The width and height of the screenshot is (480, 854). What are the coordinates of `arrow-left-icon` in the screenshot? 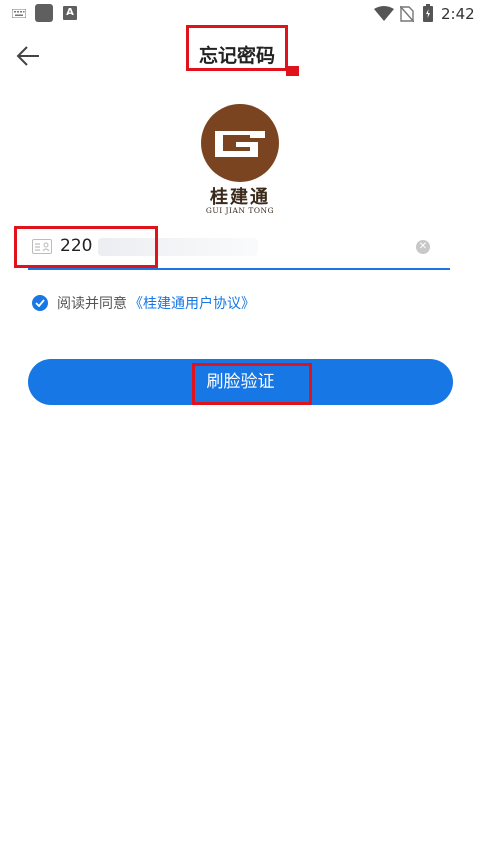 It's located at (27, 56).